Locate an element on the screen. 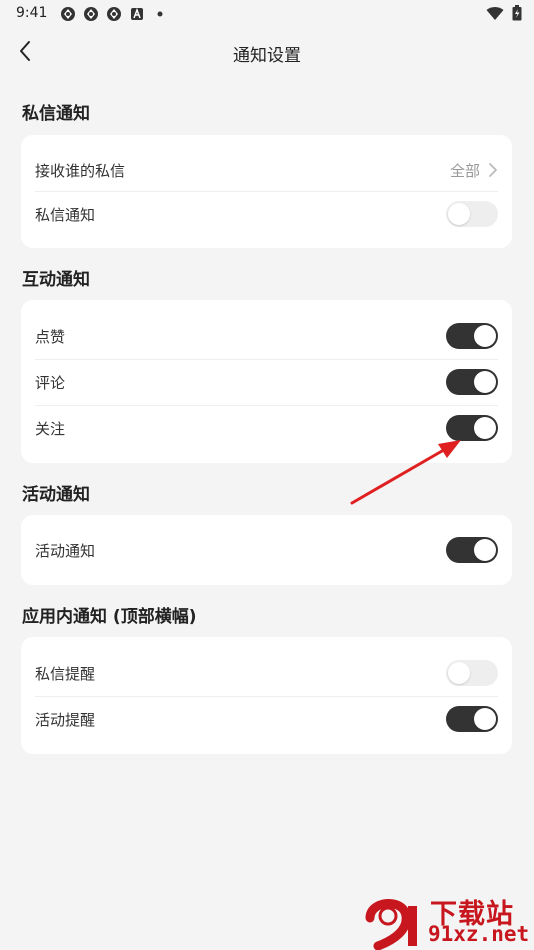  watermark-logo: 下载站 91xz.net is located at coordinates (449, 919).